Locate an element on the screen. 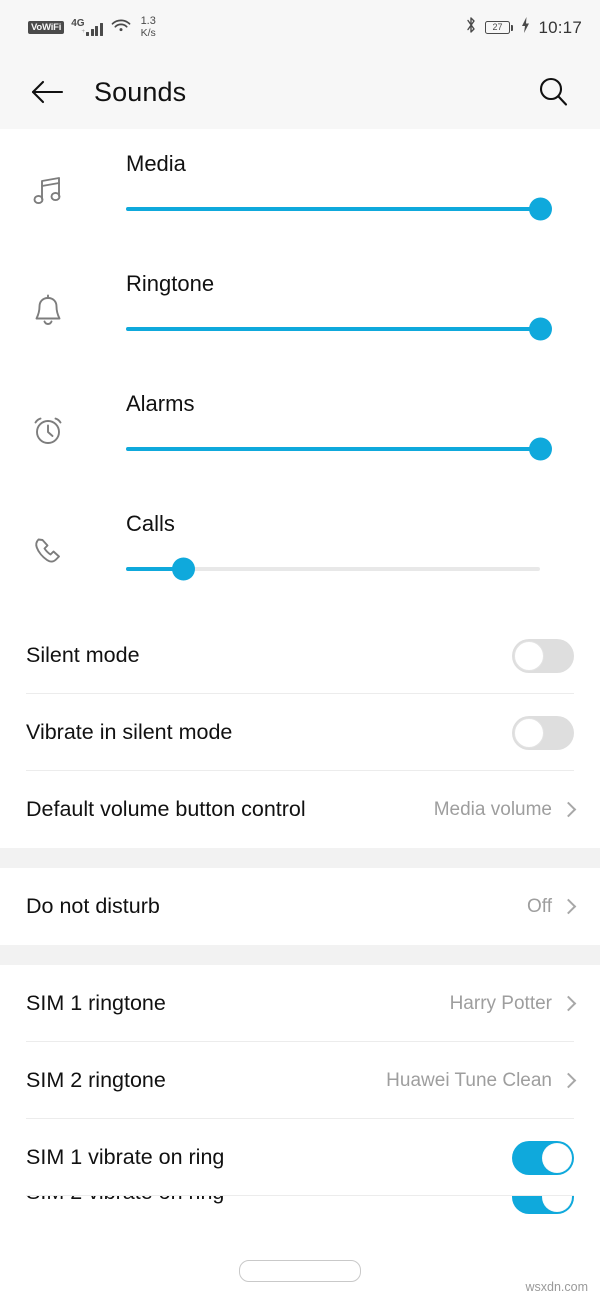  row-sim-1-vibrate-on-ring: SIM 1 vibrate on ring is located at coordinates (300, 1157).